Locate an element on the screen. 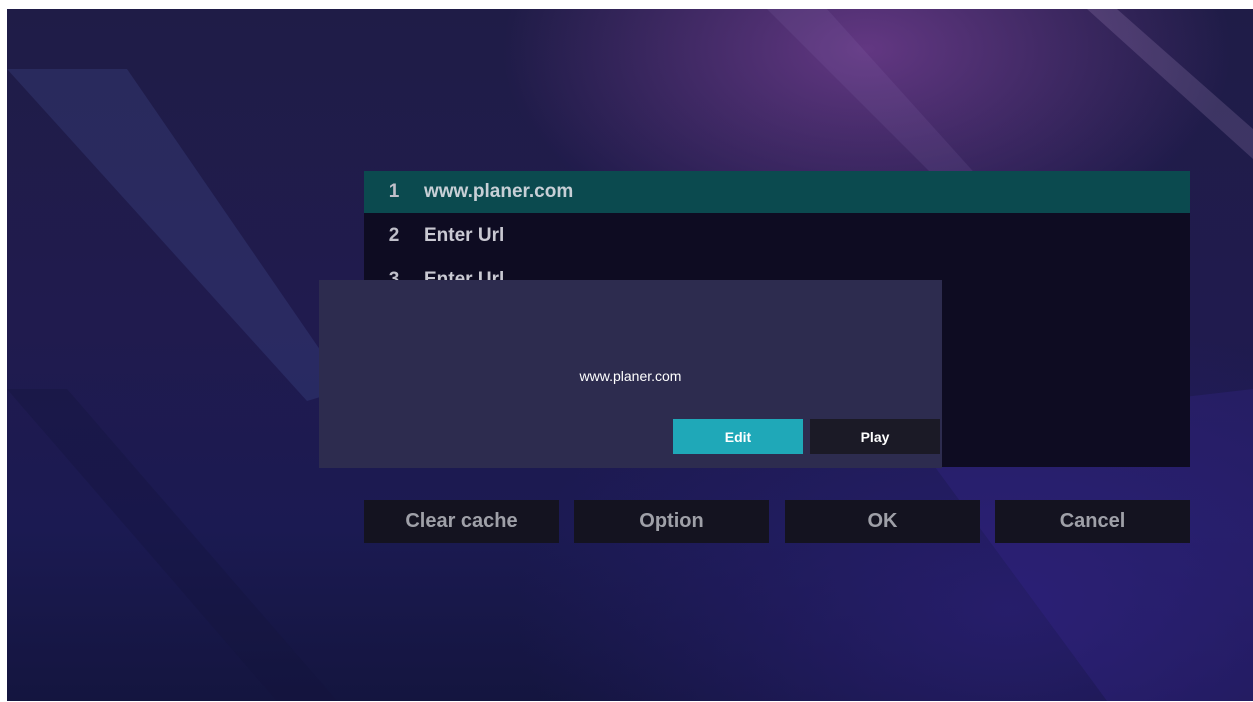 The width and height of the screenshot is (1253, 702). edit-button: Edit is located at coordinates (738, 436).